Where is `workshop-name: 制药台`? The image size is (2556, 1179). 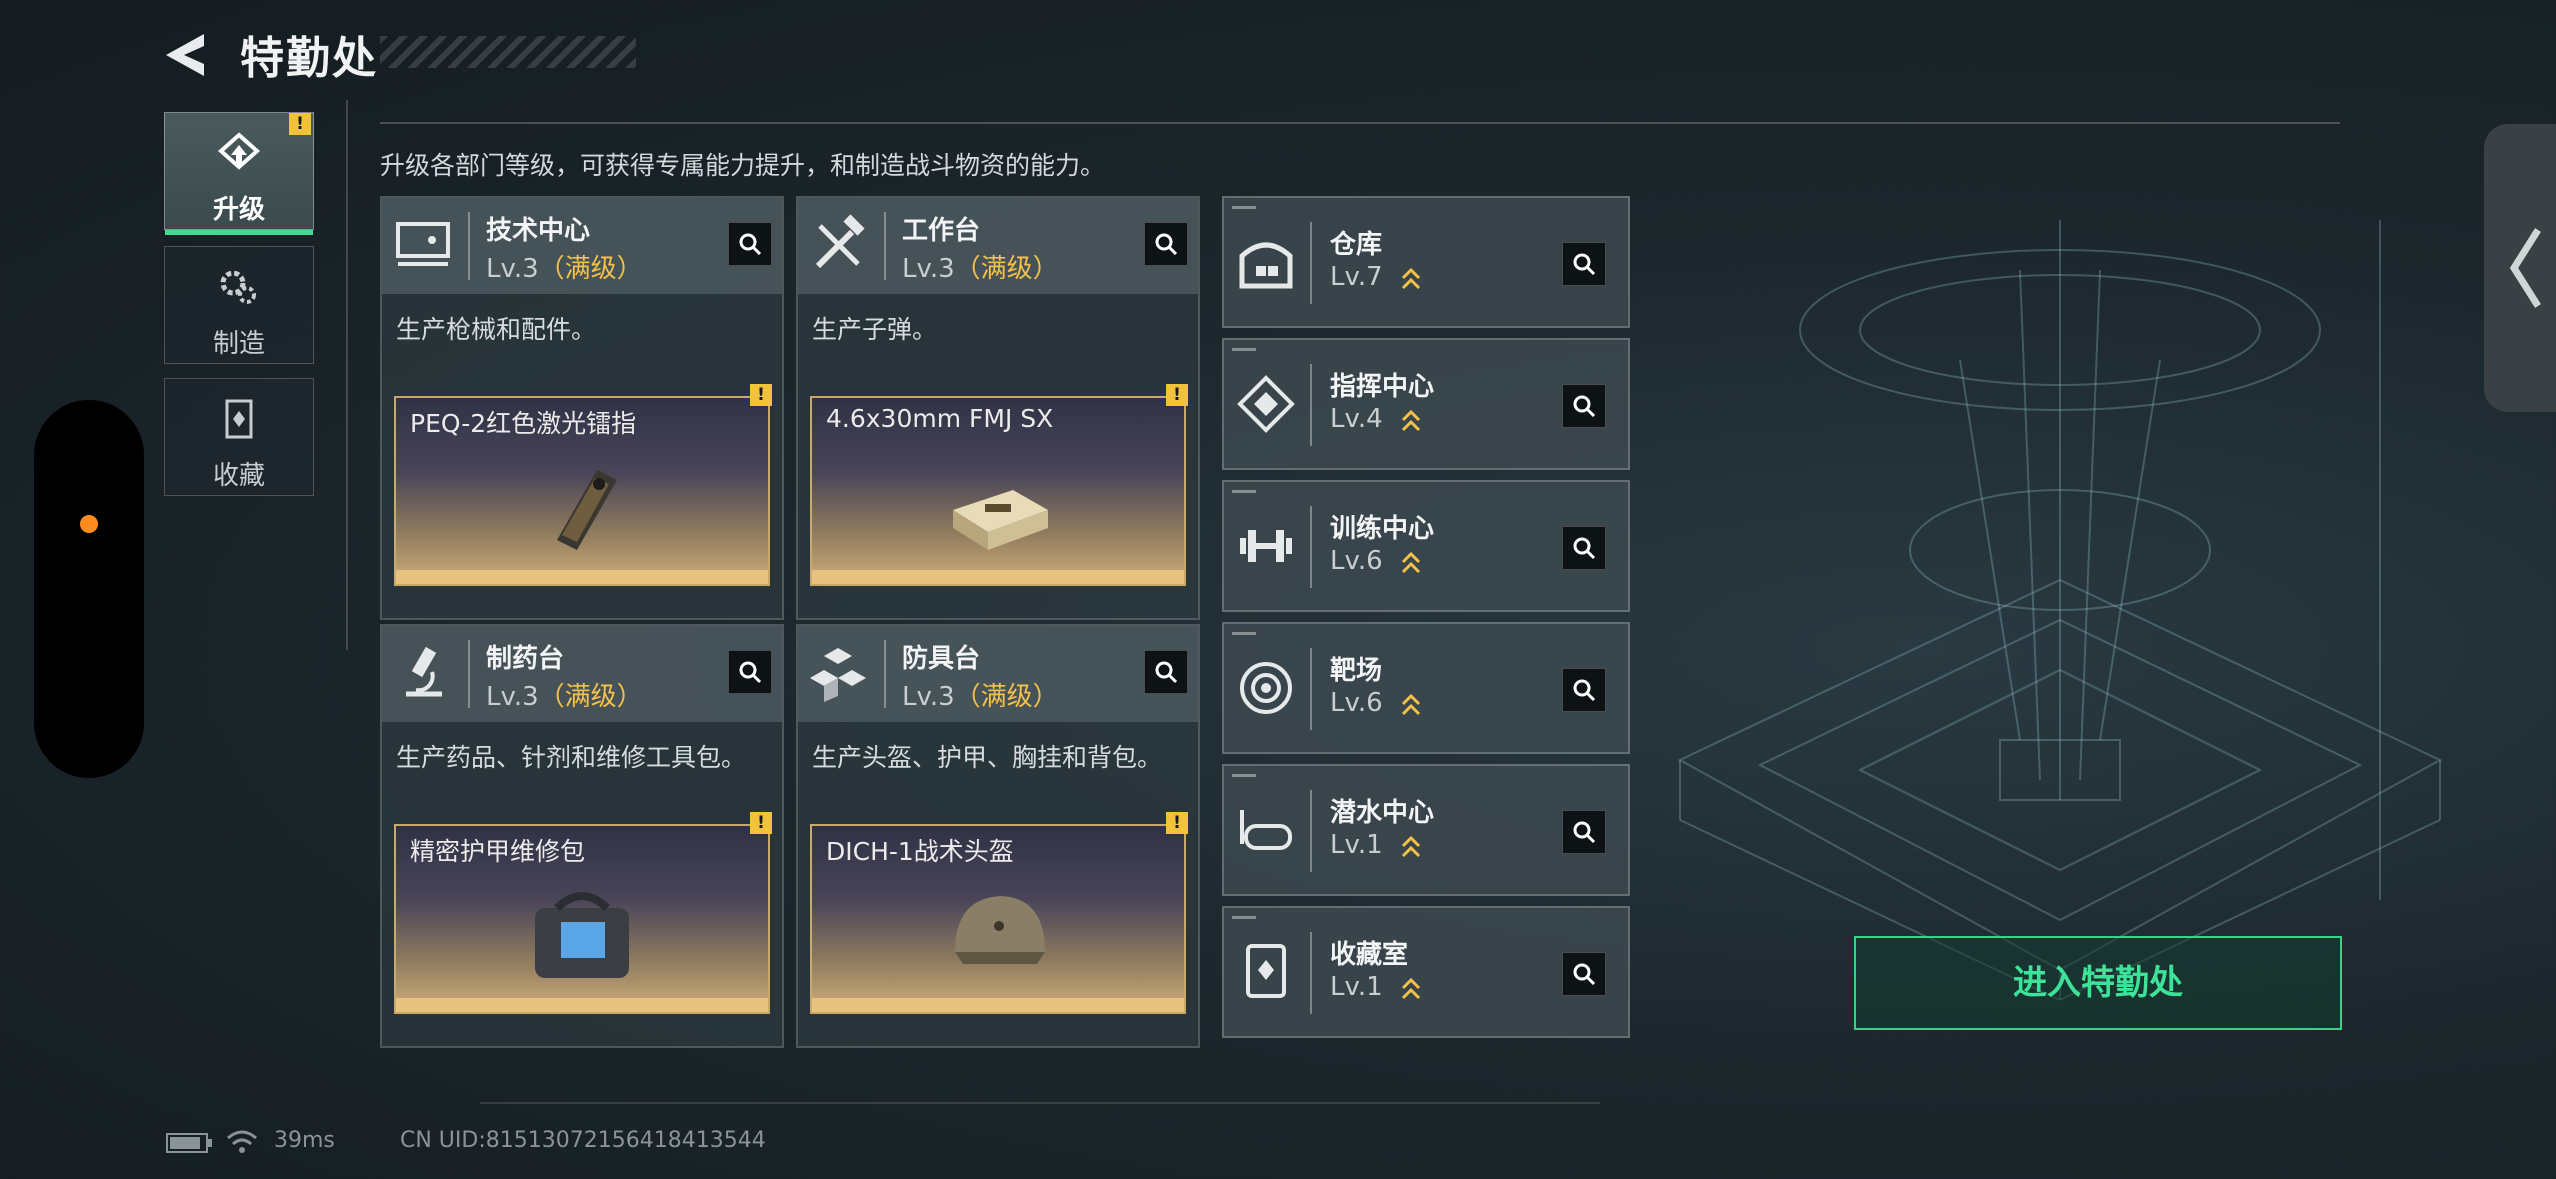
workshop-name: 制药台 is located at coordinates (525, 659).